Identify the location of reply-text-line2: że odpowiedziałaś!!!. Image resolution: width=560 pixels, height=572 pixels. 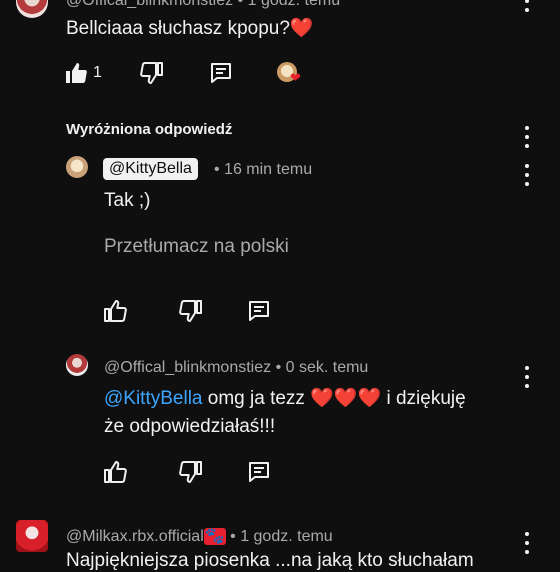
(190, 426).